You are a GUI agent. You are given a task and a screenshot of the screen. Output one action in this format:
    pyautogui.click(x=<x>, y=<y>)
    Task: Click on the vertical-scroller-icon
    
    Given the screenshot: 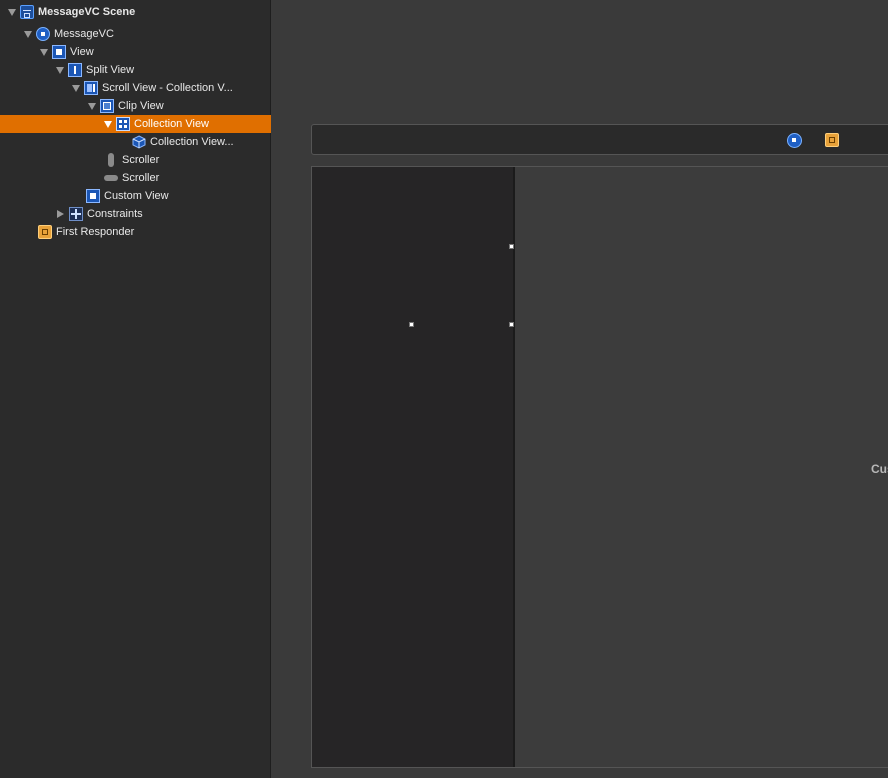 What is the action you would take?
    pyautogui.click(x=111, y=160)
    